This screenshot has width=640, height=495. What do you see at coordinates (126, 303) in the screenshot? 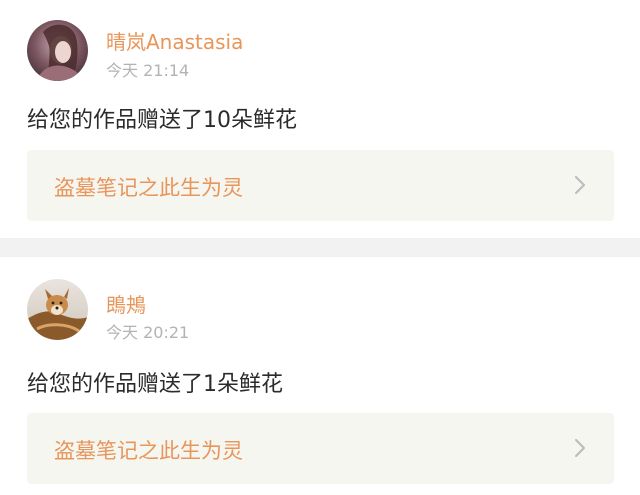
I see `username: 鵖鴂` at bounding box center [126, 303].